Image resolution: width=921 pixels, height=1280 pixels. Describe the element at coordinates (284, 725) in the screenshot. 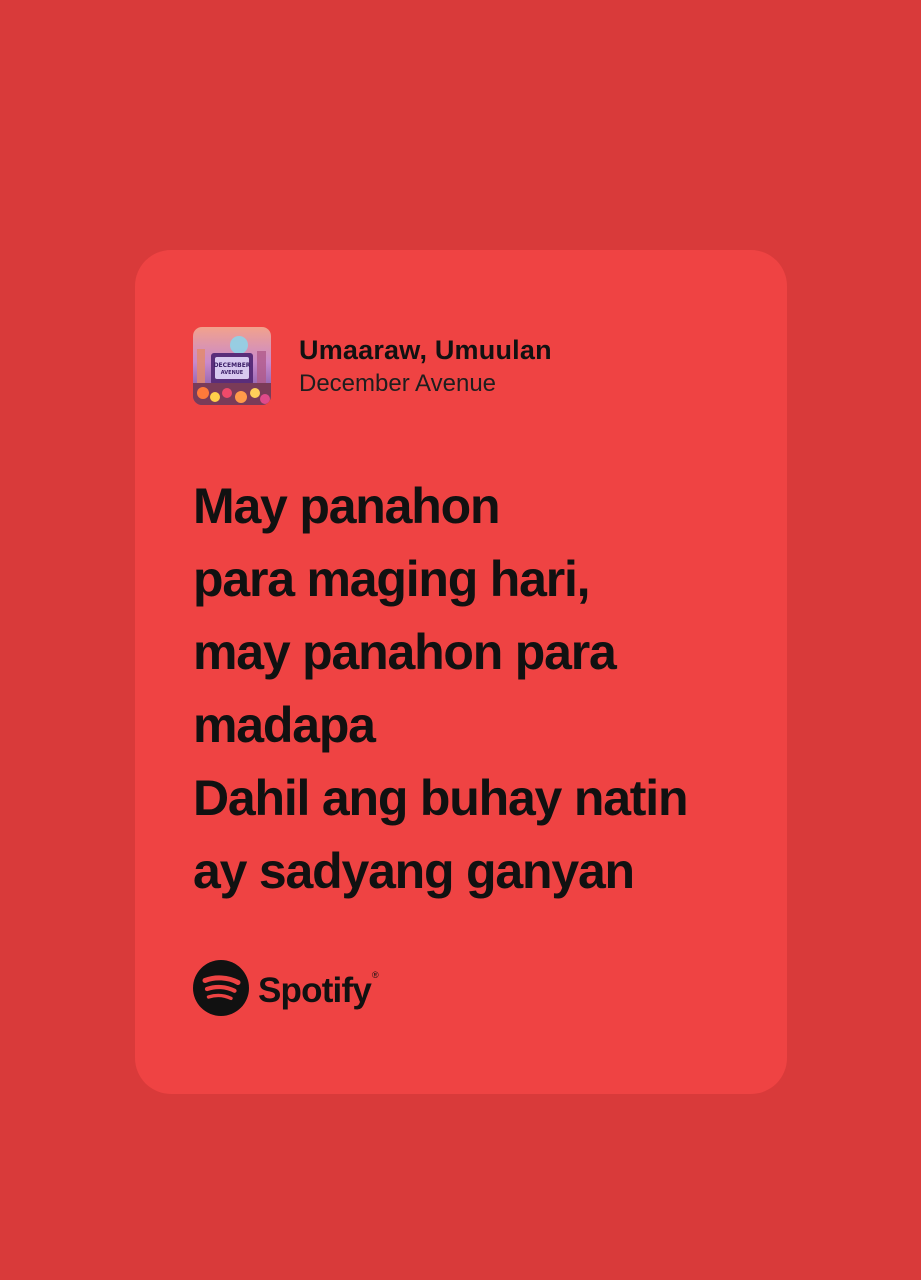

I see `lyric-line: madapa` at that location.